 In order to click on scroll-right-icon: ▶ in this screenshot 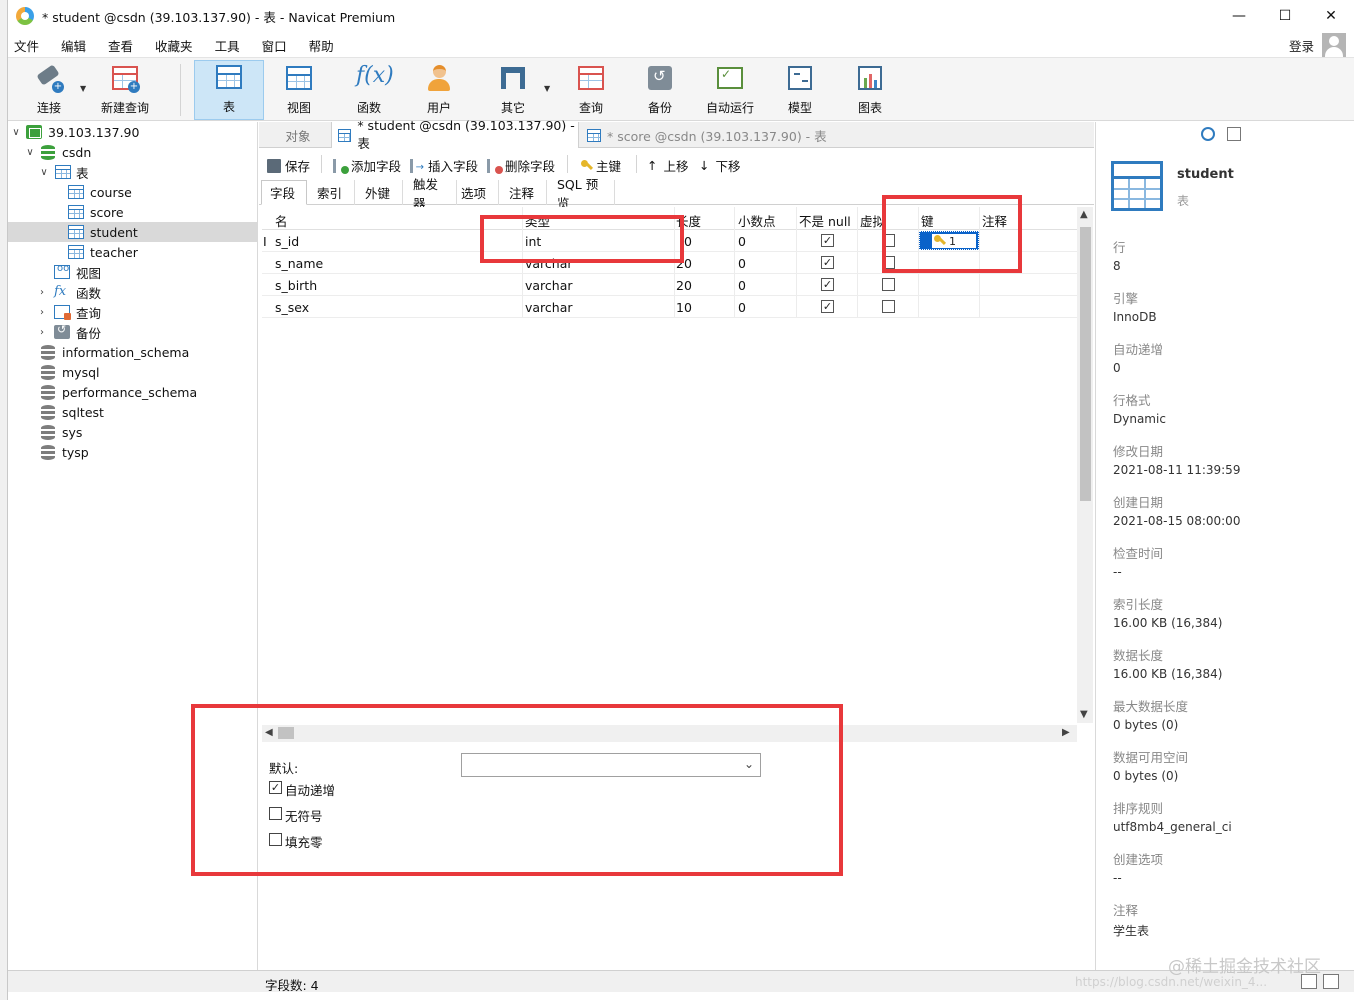, I will do `click(1066, 732)`.